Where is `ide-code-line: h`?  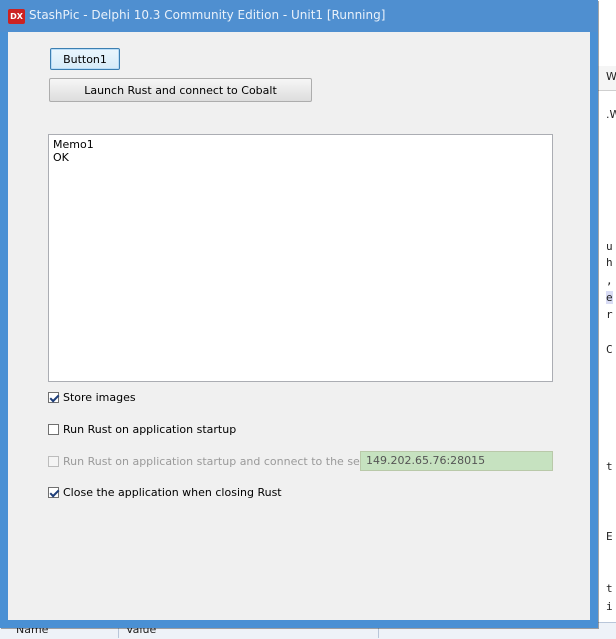
ide-code-line: h is located at coordinates (609, 262).